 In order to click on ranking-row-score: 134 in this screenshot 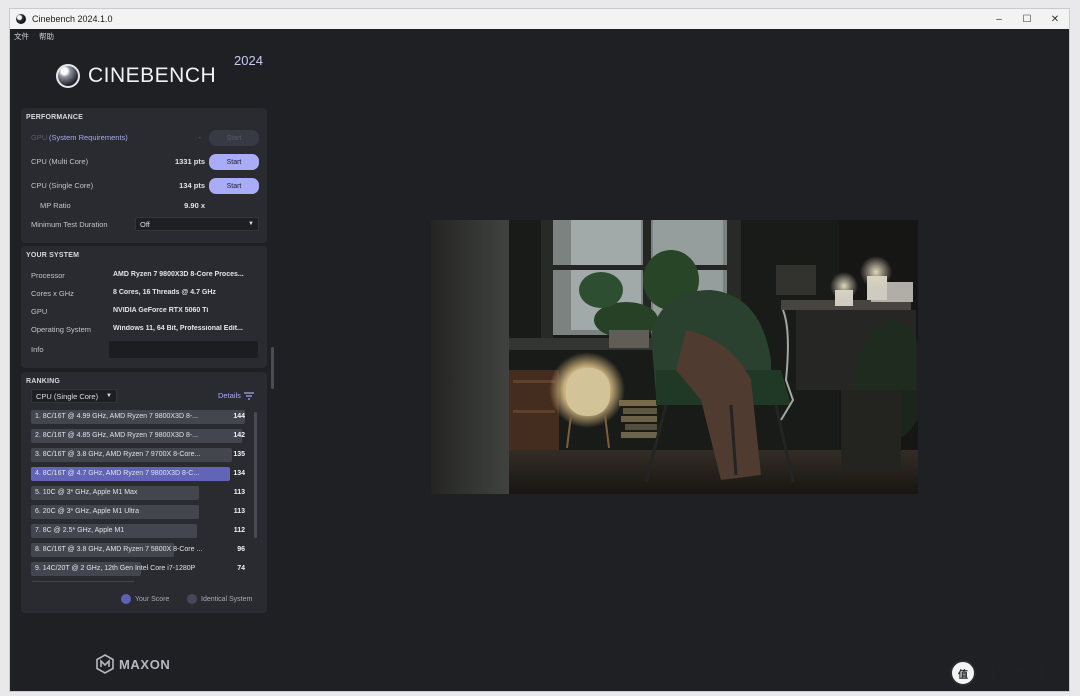, I will do `click(239, 473)`.